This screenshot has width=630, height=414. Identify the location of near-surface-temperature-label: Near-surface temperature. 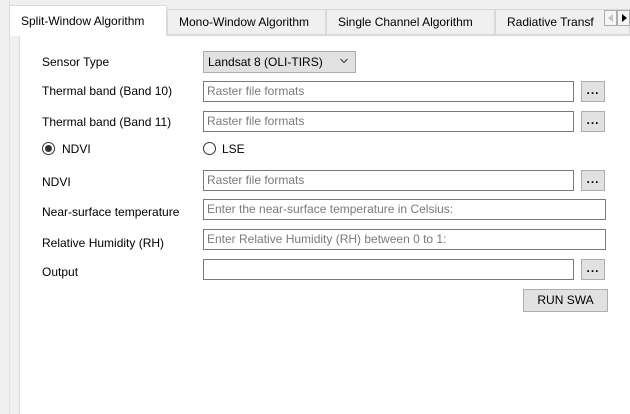
(111, 212).